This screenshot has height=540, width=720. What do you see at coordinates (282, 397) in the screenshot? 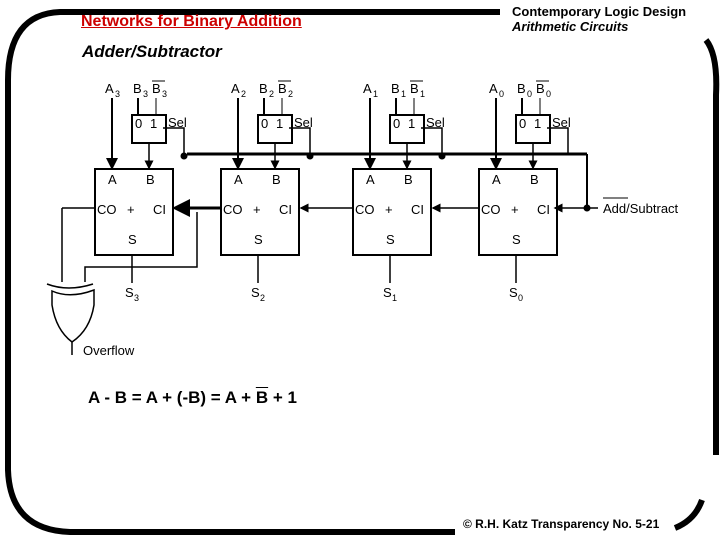
I see `equation-part2: + 1` at bounding box center [282, 397].